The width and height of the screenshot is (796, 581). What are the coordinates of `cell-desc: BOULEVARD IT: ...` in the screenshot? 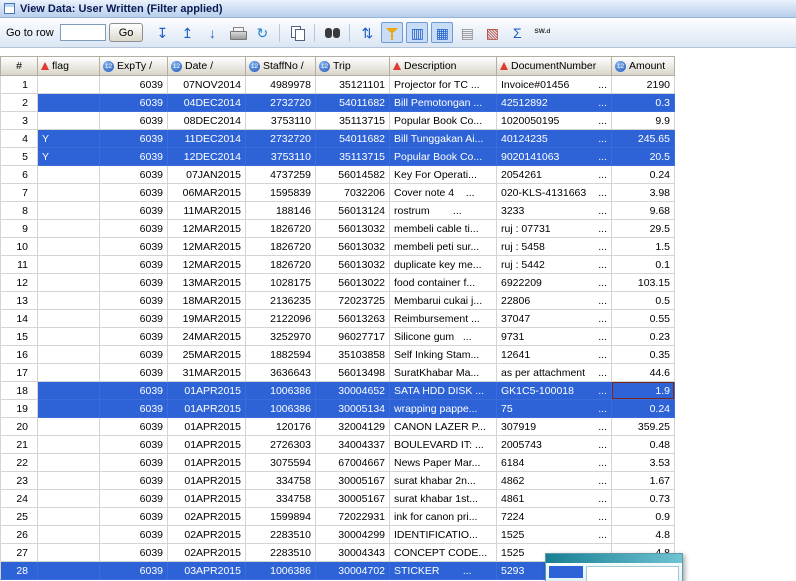 It's located at (443, 445).